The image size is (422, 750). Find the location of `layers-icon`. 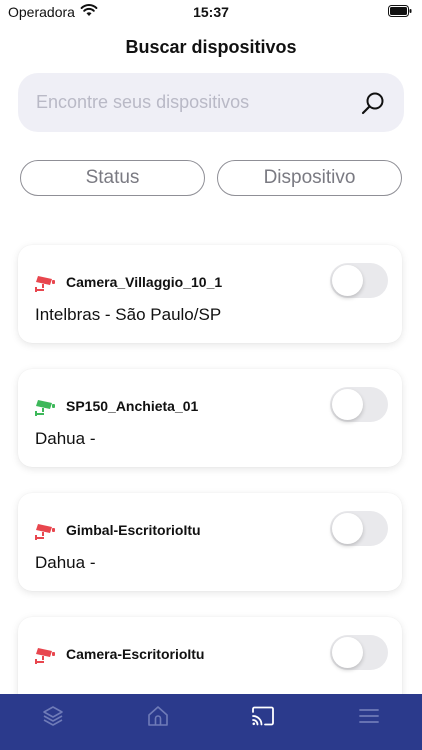

layers-icon is located at coordinates (53, 716).